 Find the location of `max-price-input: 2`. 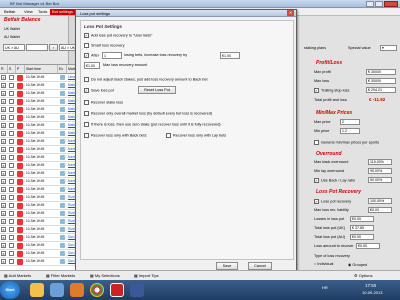

max-price-input: 2 is located at coordinates (350, 122).